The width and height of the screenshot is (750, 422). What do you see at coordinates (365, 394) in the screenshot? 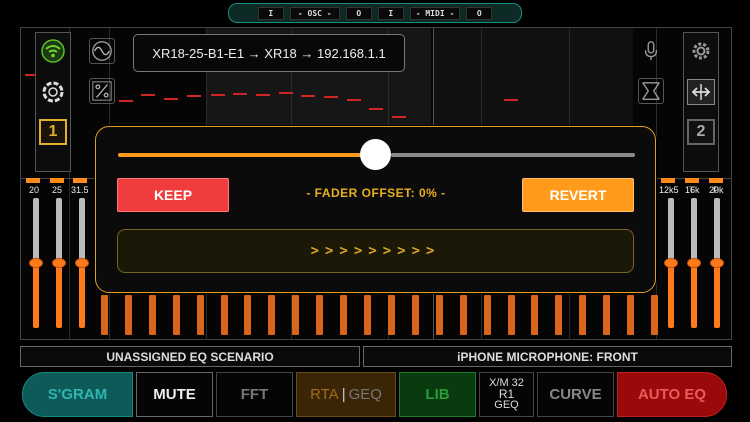
I see `geq-label: GEQ` at bounding box center [365, 394].